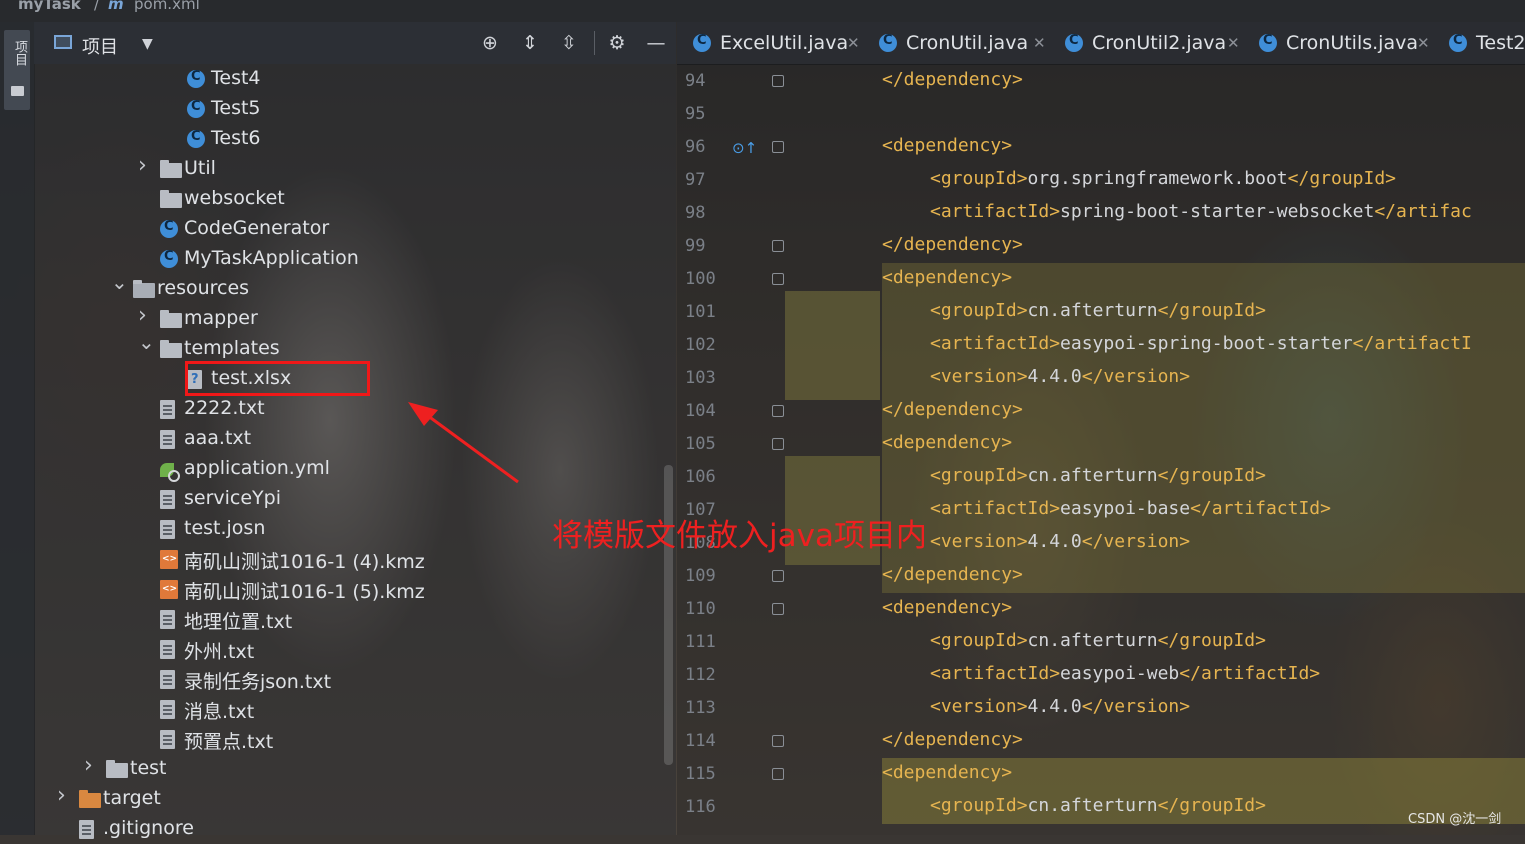 The height and width of the screenshot is (844, 1525). I want to click on watermark: CSDN @沈一剑, so click(1455, 819).